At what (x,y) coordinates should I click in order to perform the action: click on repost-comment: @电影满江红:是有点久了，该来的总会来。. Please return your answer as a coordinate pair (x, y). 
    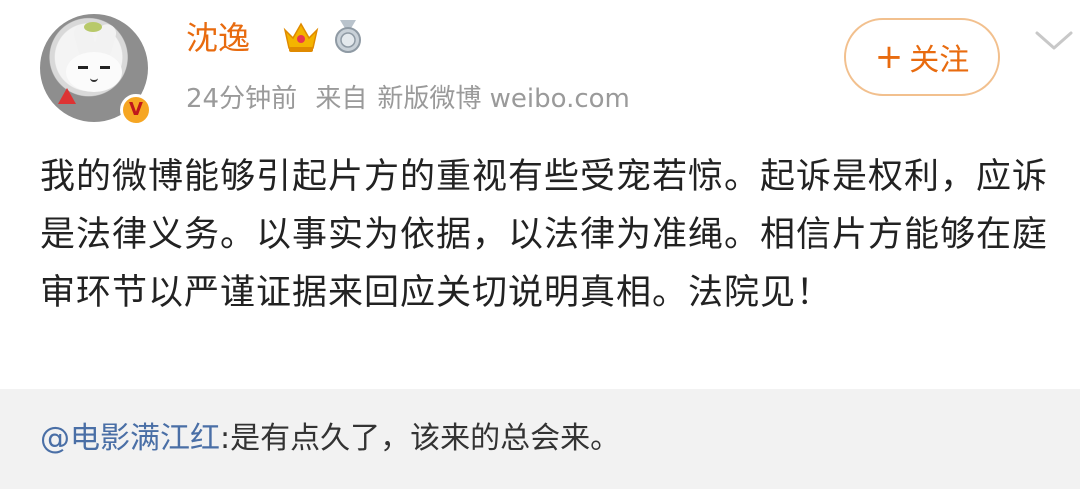
    Looking at the image, I should click on (330, 439).